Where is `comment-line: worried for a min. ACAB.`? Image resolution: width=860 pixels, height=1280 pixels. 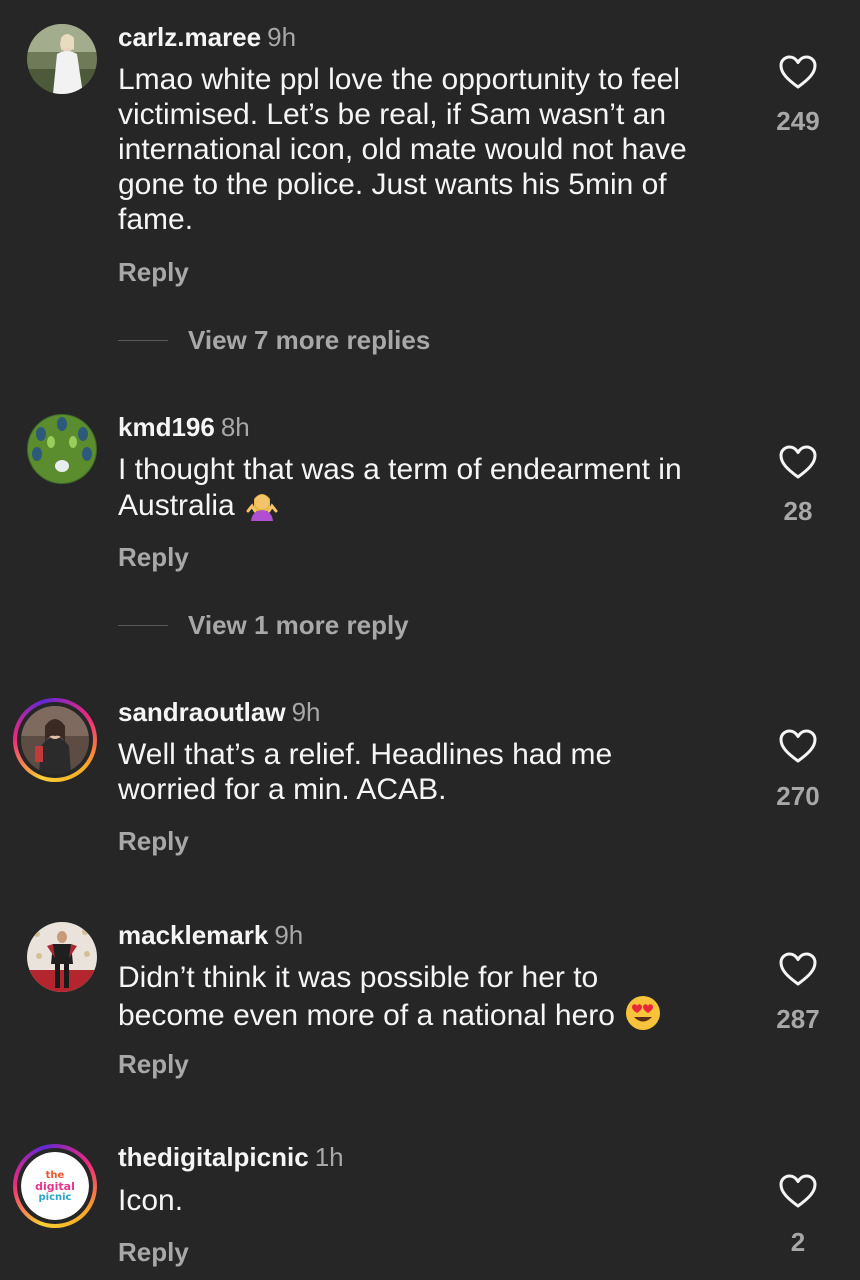 comment-line: worried for a min. ACAB. is located at coordinates (282, 789).